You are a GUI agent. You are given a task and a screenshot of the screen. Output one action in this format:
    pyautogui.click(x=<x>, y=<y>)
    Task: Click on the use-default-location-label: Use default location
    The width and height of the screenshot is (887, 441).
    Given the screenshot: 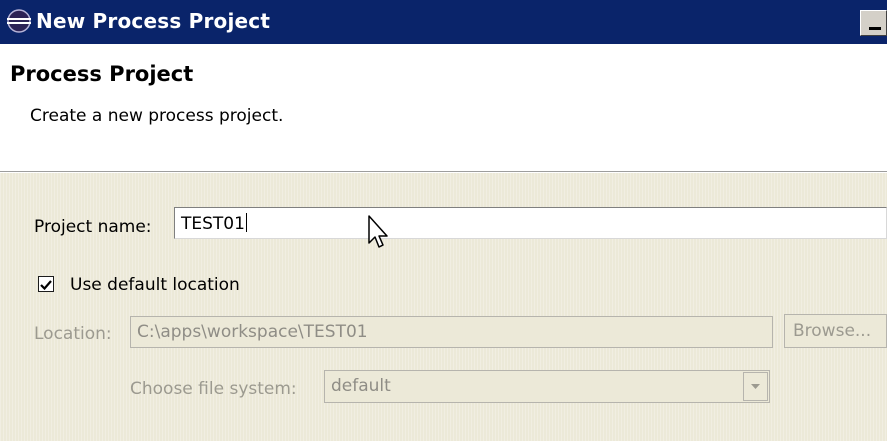 What is the action you would take?
    pyautogui.click(x=155, y=285)
    